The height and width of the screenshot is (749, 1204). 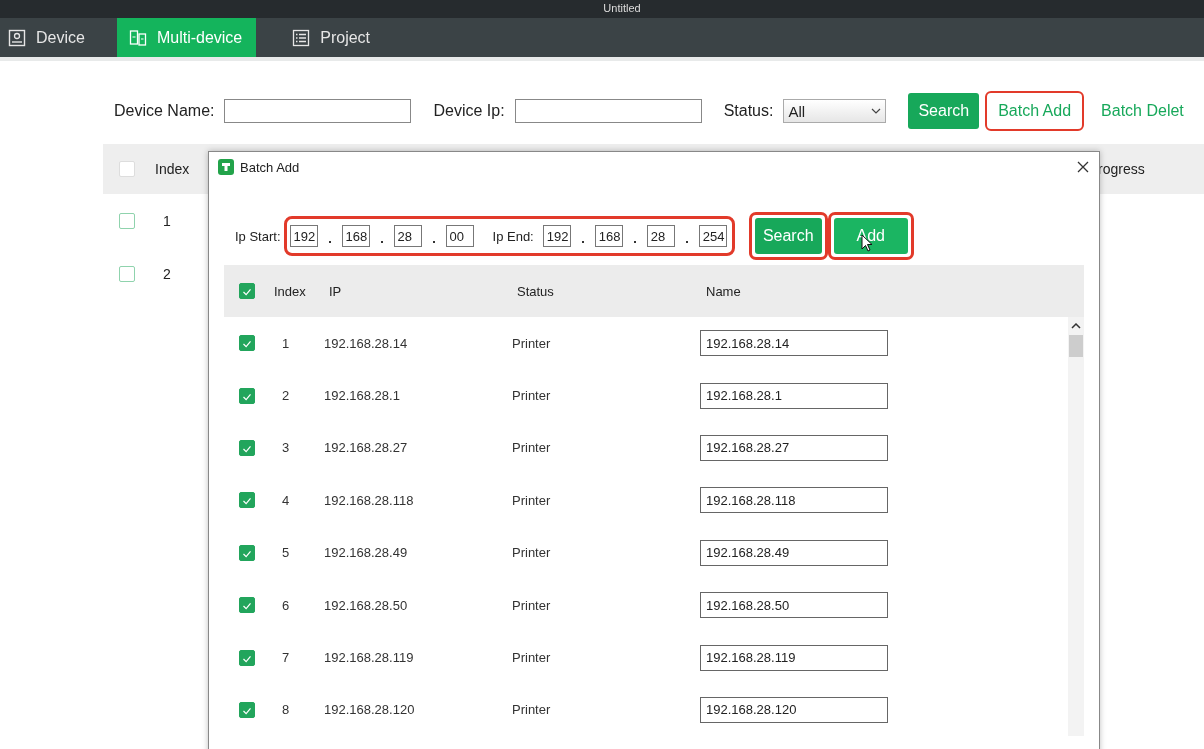 What do you see at coordinates (286, 710) in the screenshot?
I see `table-cell: 8` at bounding box center [286, 710].